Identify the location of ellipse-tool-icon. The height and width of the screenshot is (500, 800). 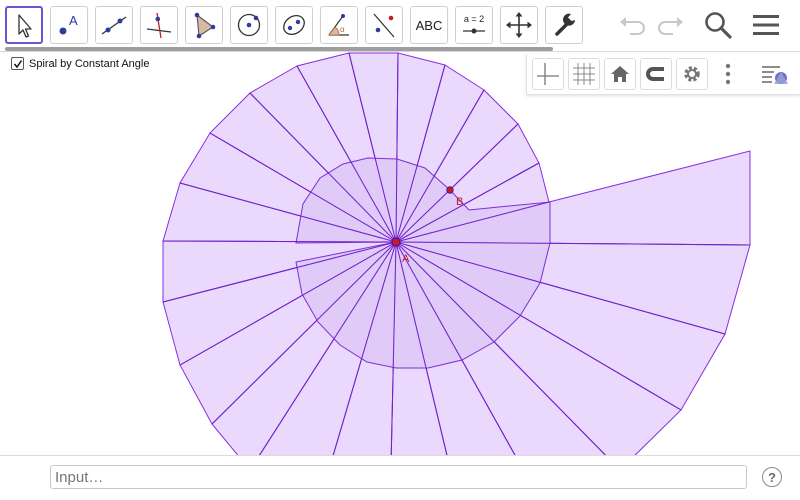
(294, 25).